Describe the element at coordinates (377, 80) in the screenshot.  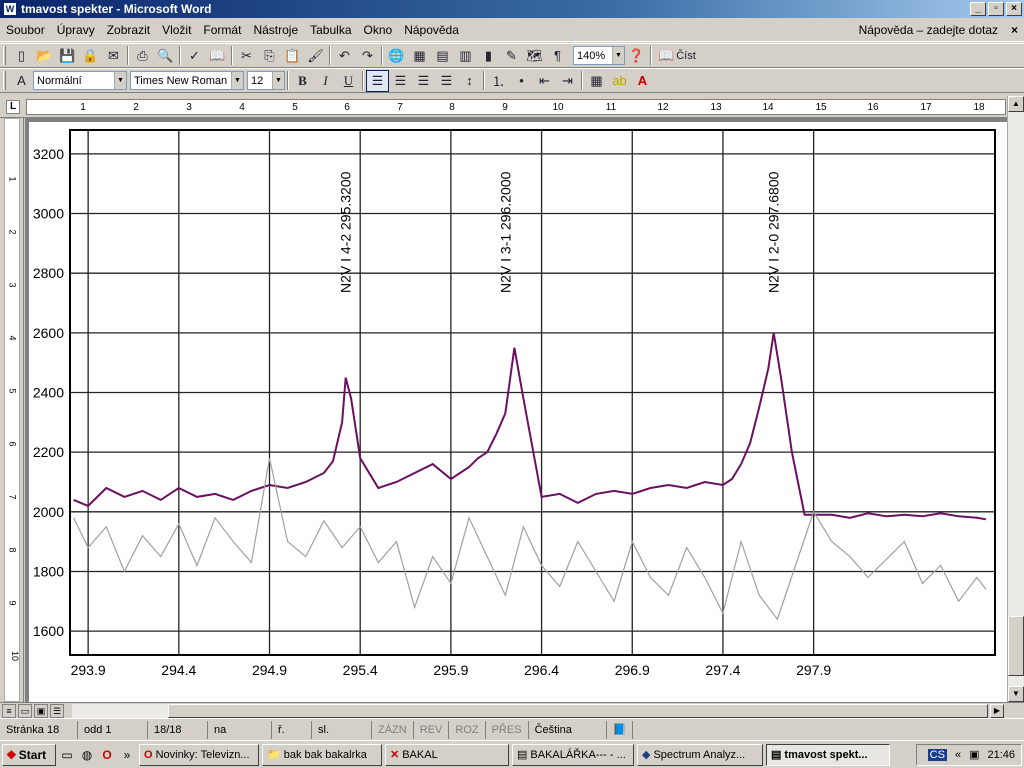
I see `align-left-icon: ☰` at that location.